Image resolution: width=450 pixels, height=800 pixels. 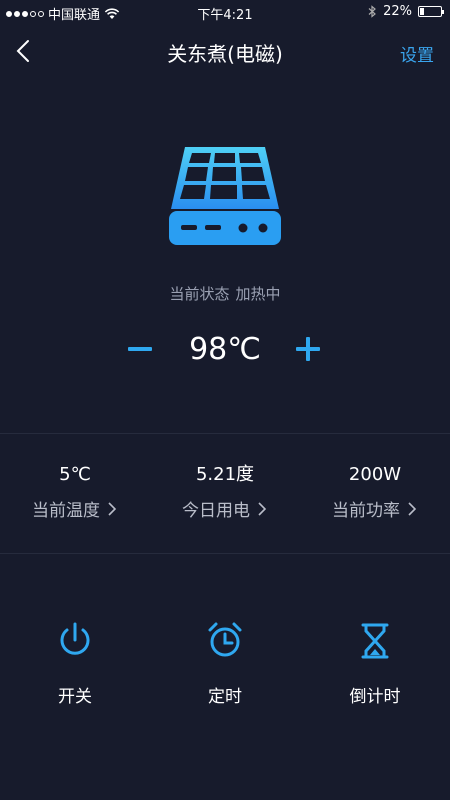 I want to click on battery-percent: 22%, so click(x=397, y=11).